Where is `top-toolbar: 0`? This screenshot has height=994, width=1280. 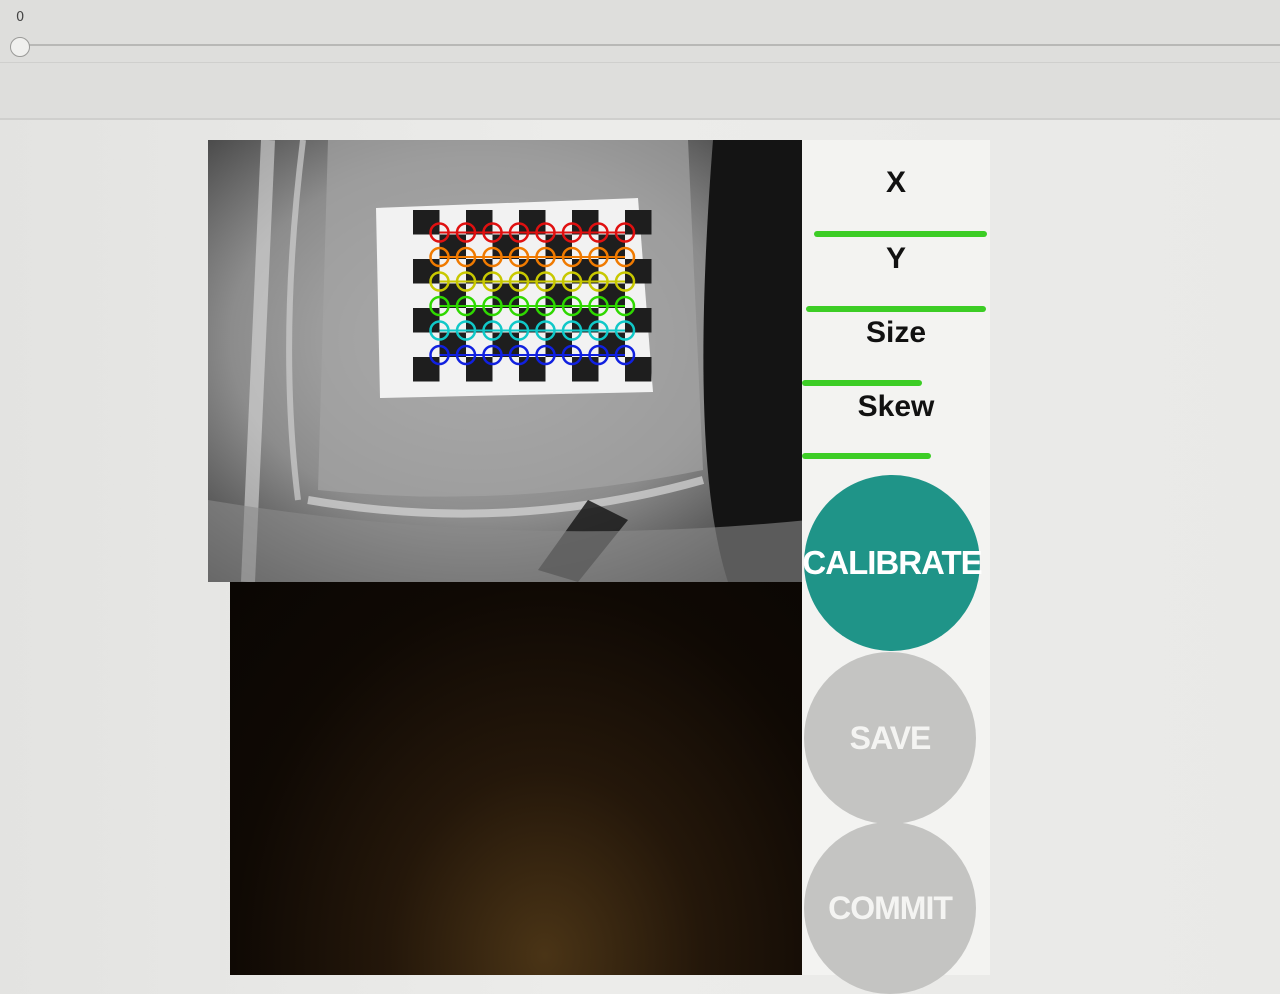 top-toolbar: 0 is located at coordinates (640, 60).